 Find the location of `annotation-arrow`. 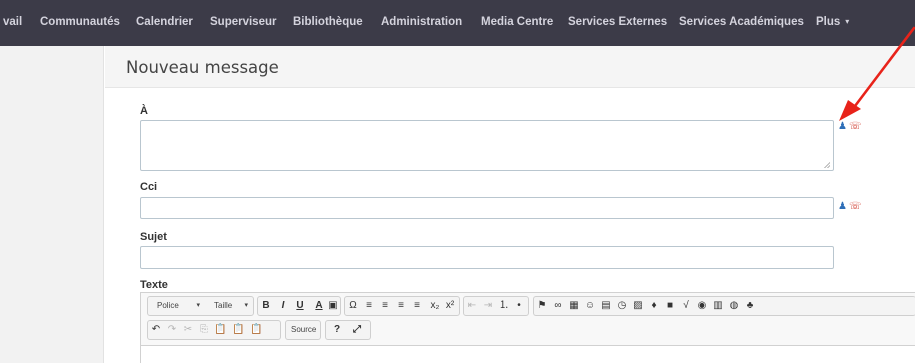

annotation-arrow is located at coordinates (877, 73).